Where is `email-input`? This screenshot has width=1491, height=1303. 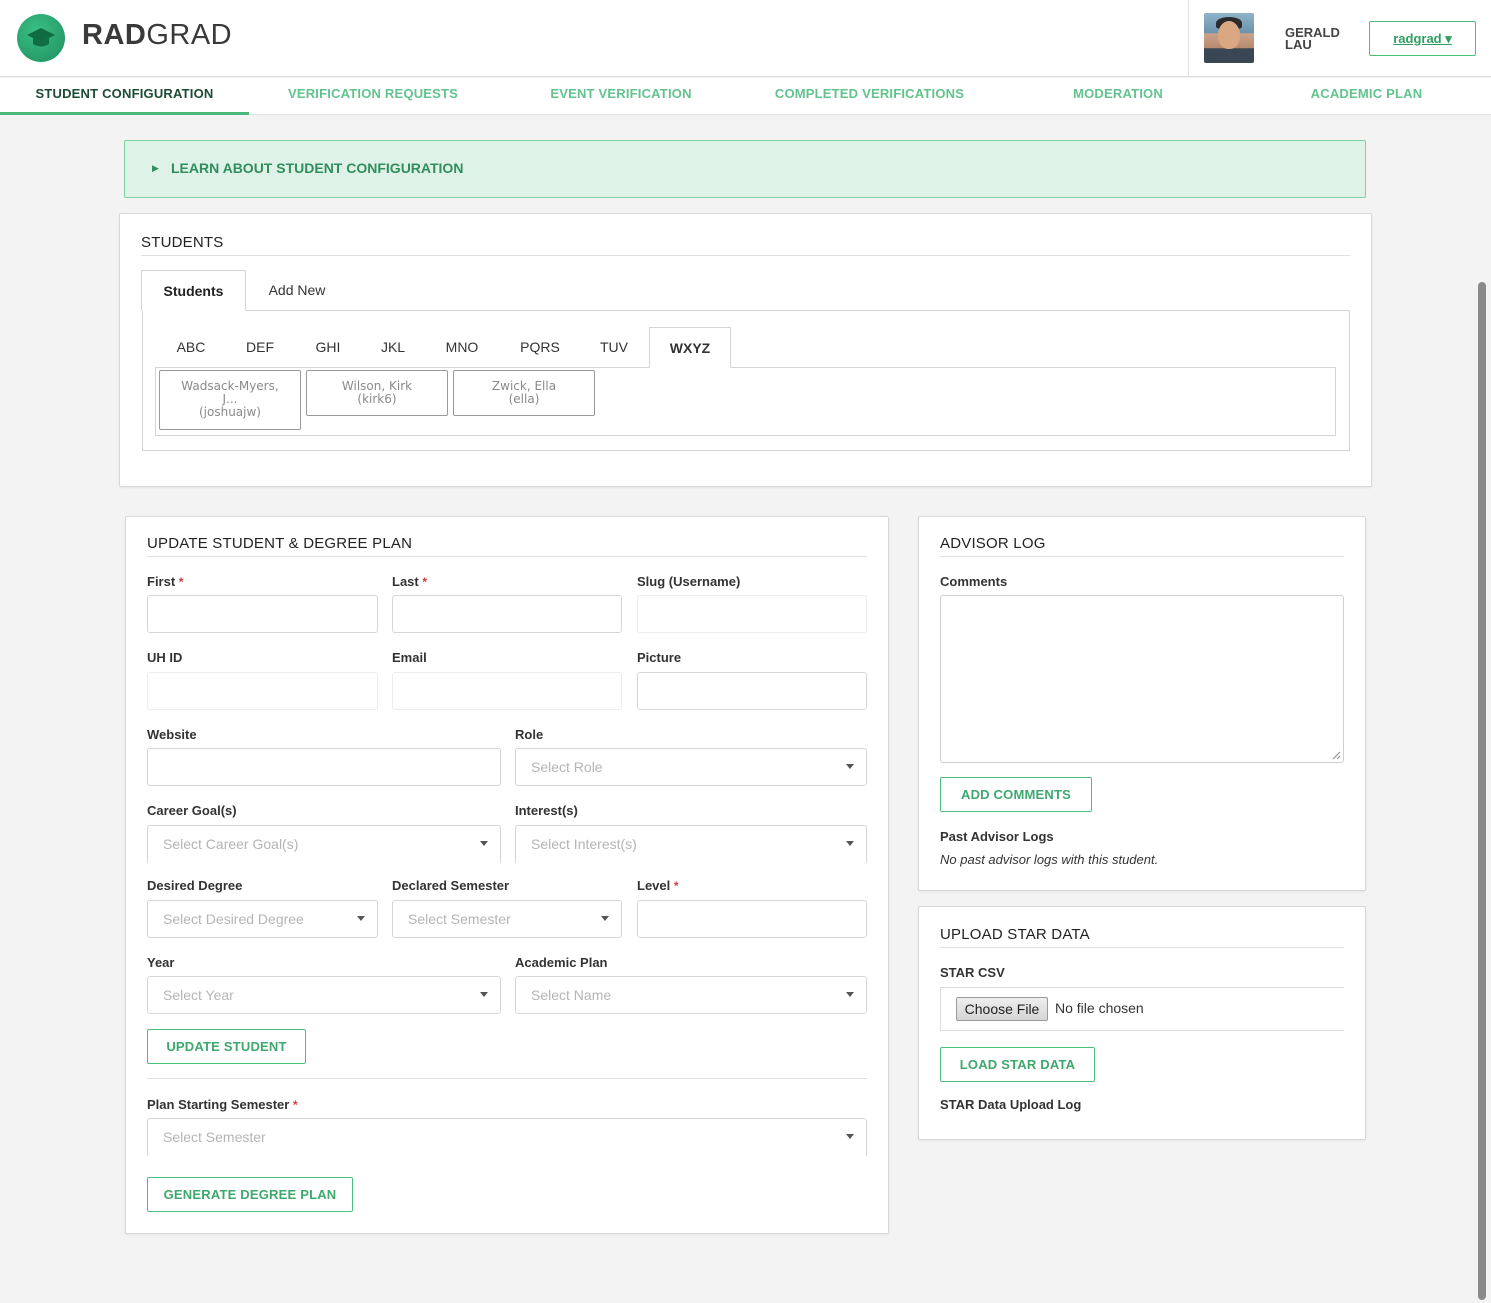
email-input is located at coordinates (507, 691).